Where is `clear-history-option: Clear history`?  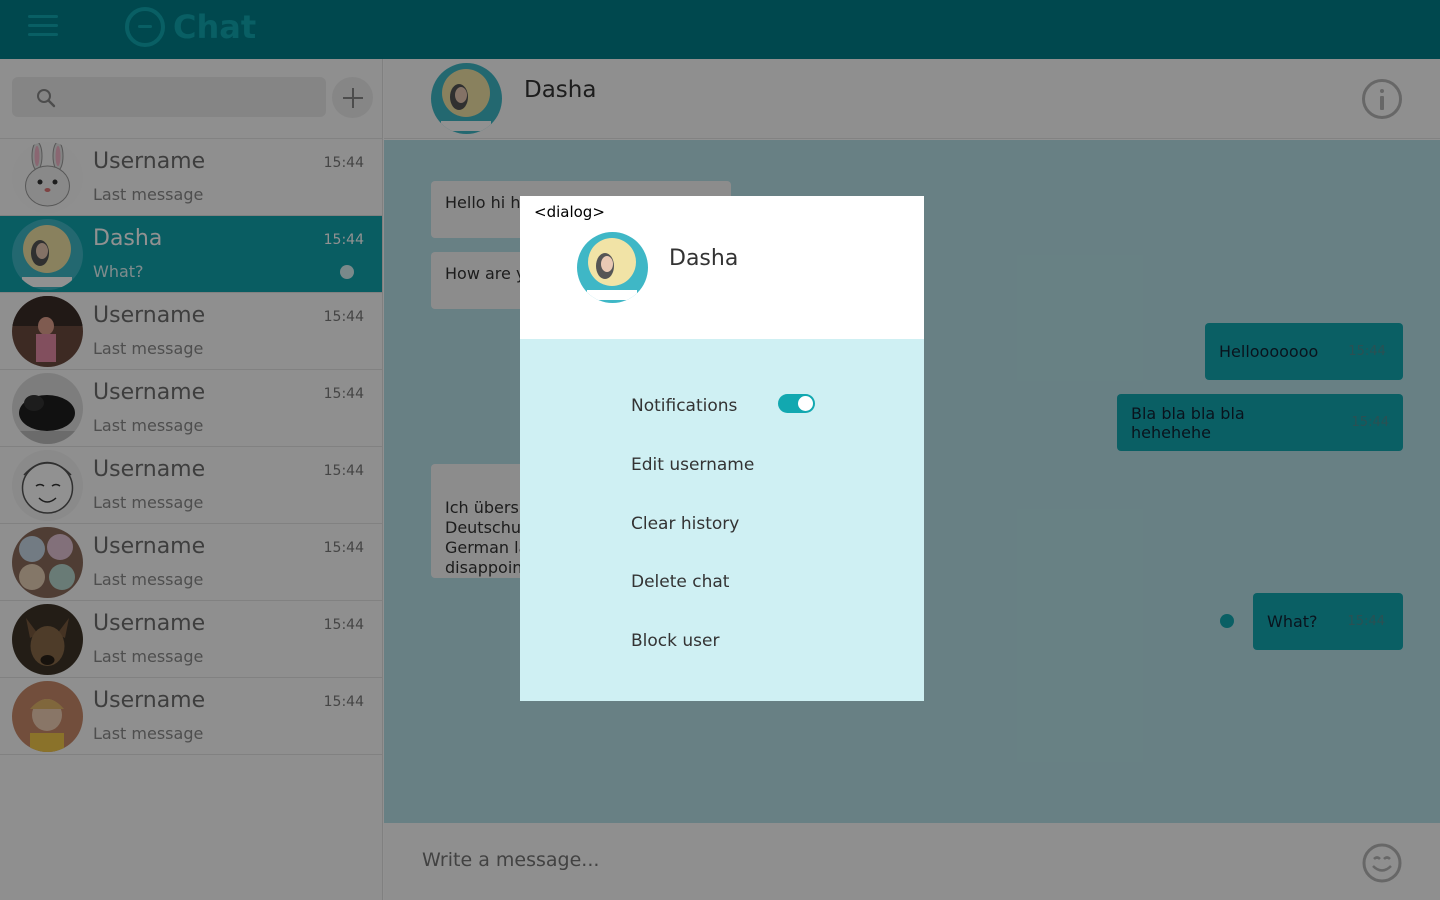 clear-history-option: Clear history is located at coordinates (685, 524).